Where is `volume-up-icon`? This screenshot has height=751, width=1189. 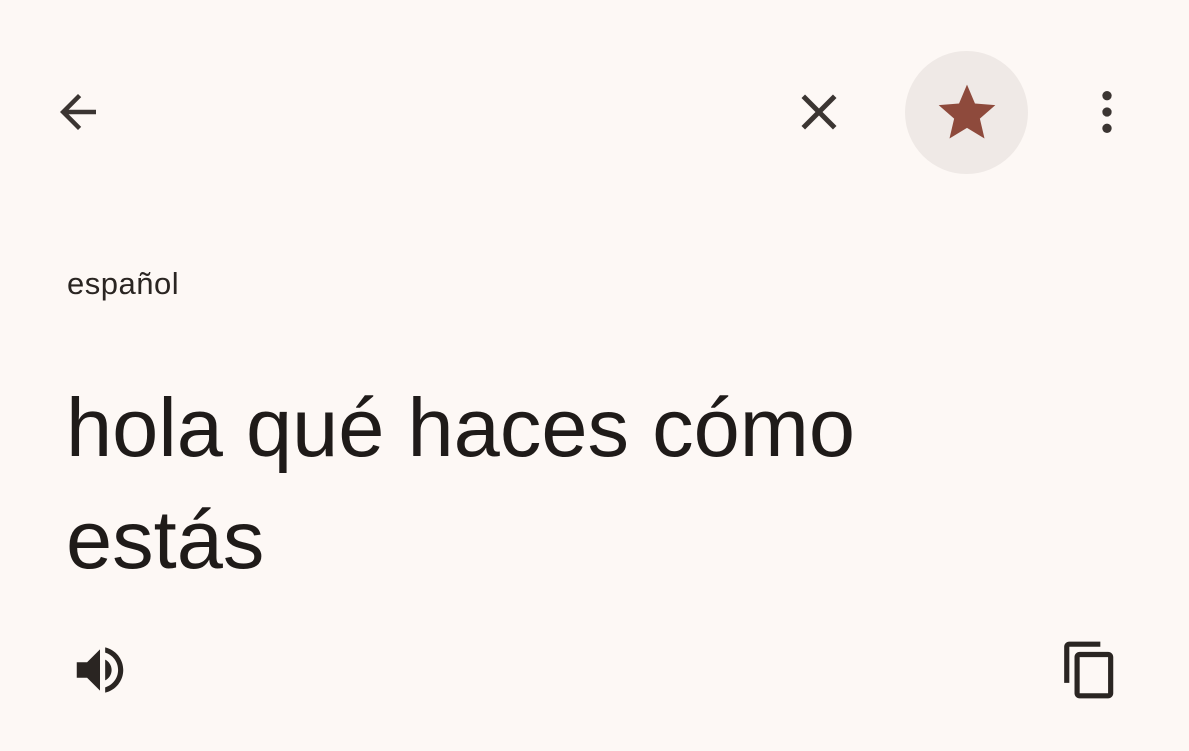
volume-up-icon is located at coordinates (100, 670).